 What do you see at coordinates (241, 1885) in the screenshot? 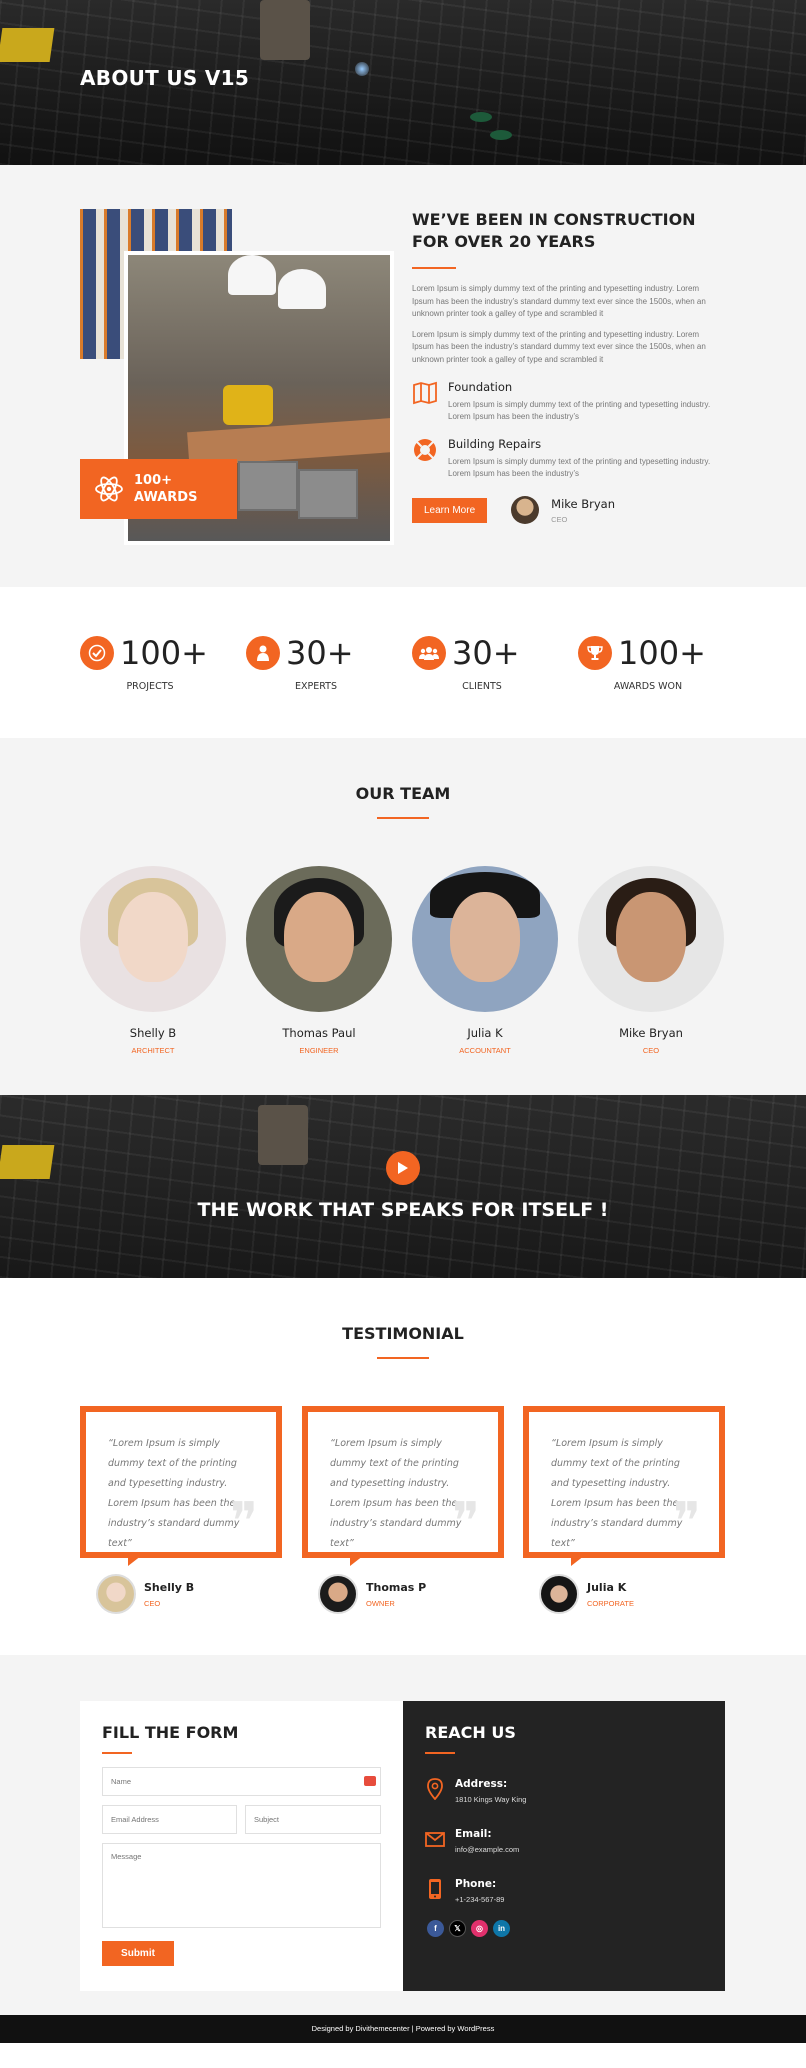
I see `message-field` at bounding box center [241, 1885].